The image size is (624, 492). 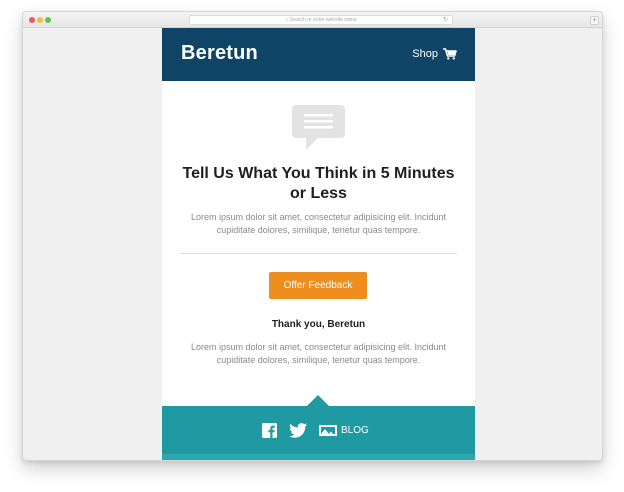 I want to click on email-header: Beretun Shop, so click(x=318, y=54).